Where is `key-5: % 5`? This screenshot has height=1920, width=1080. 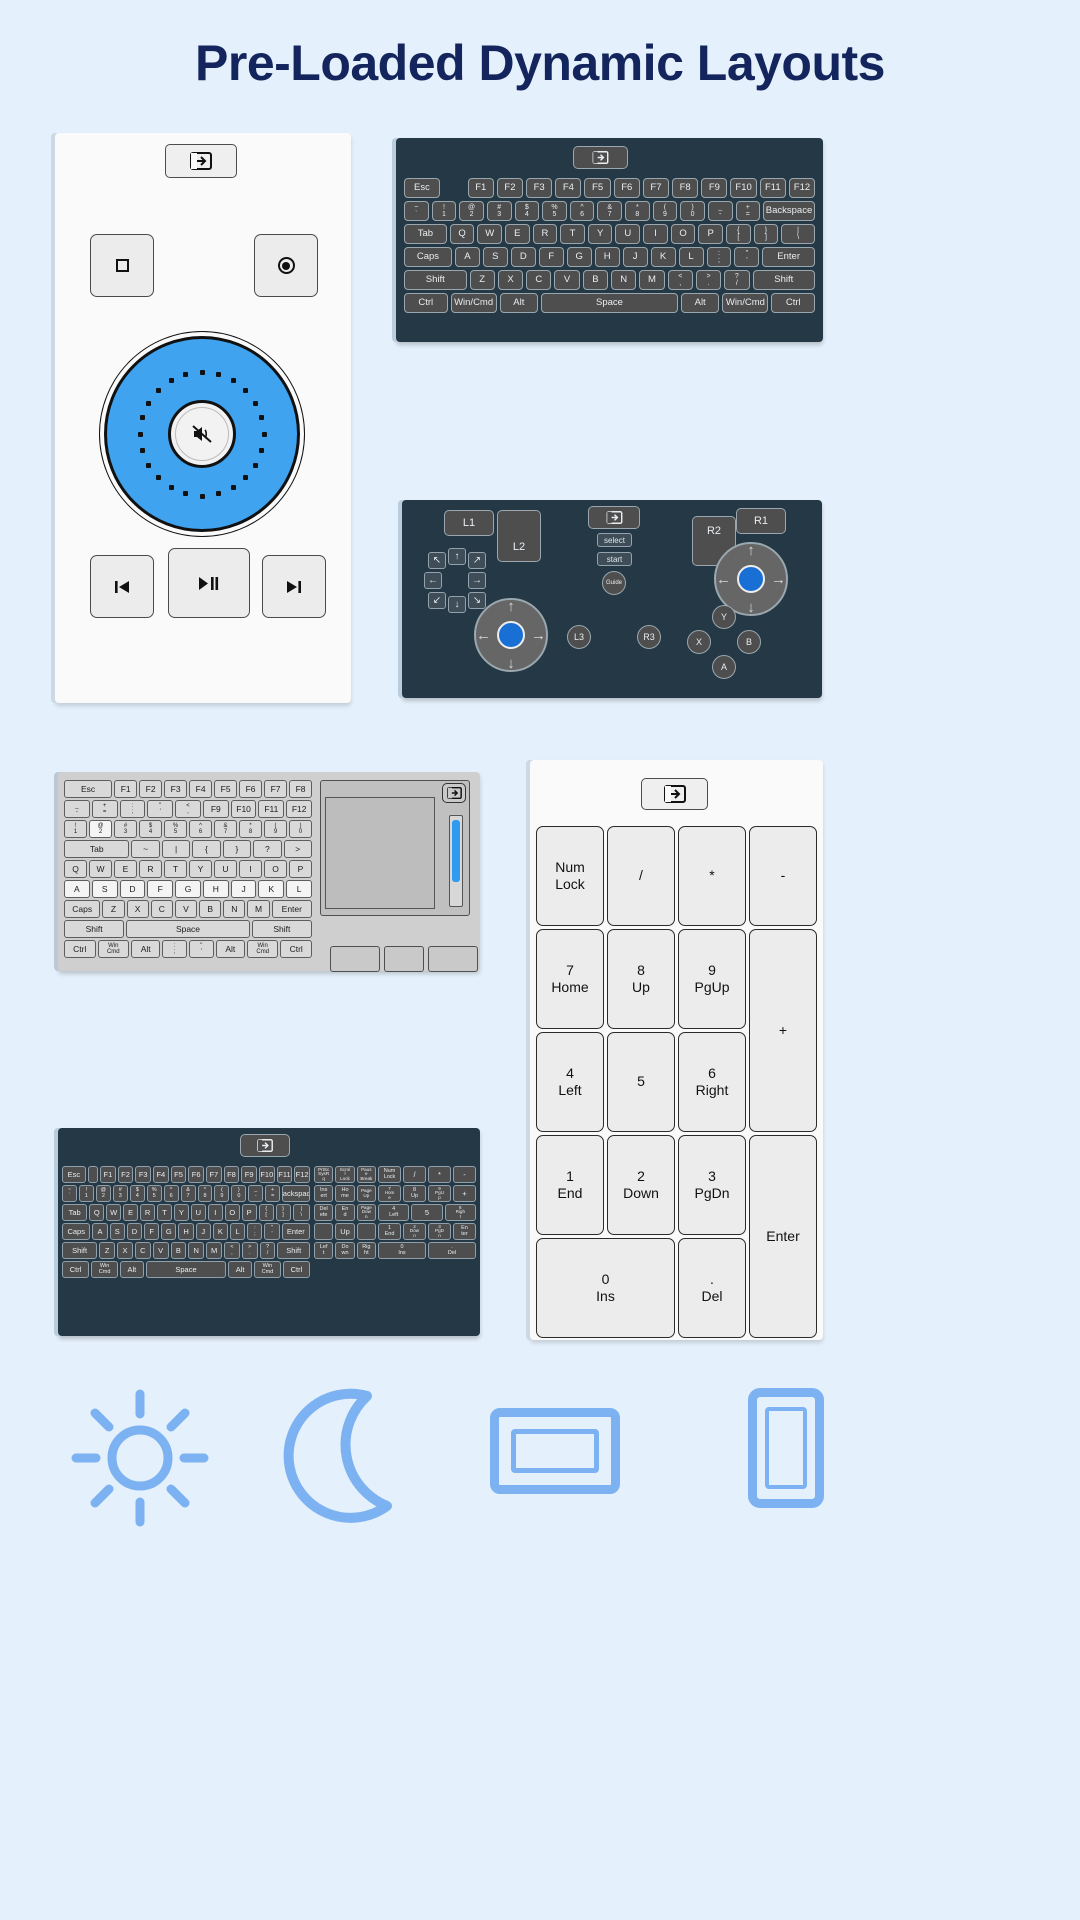 key-5: % 5 is located at coordinates (154, 1193).